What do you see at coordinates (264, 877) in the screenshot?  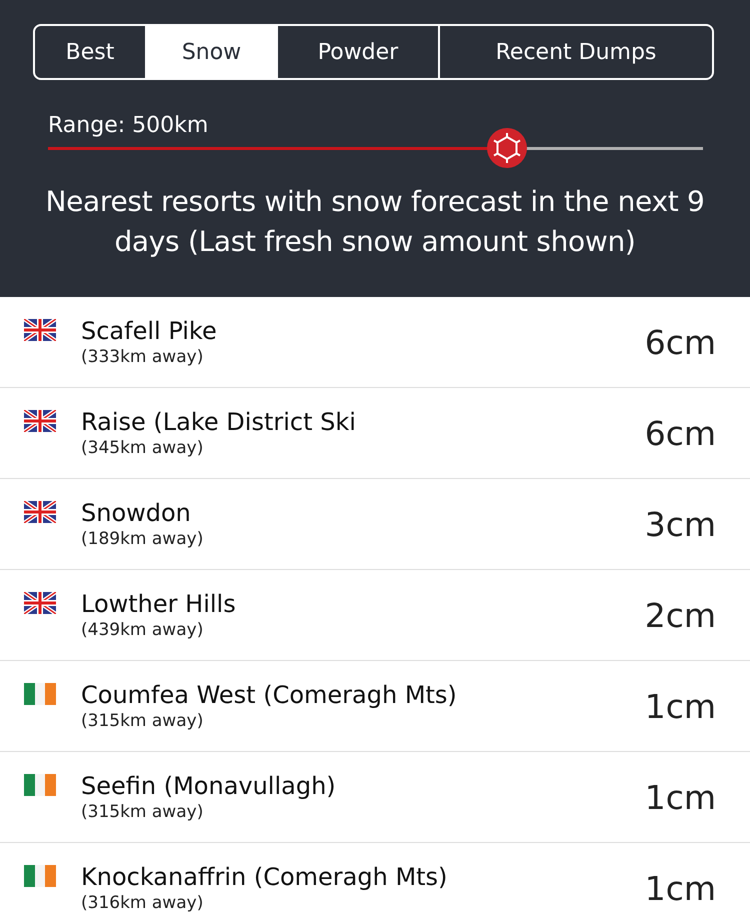 I see `resort-name: Knockanaffrin (Comeragh Mts)` at bounding box center [264, 877].